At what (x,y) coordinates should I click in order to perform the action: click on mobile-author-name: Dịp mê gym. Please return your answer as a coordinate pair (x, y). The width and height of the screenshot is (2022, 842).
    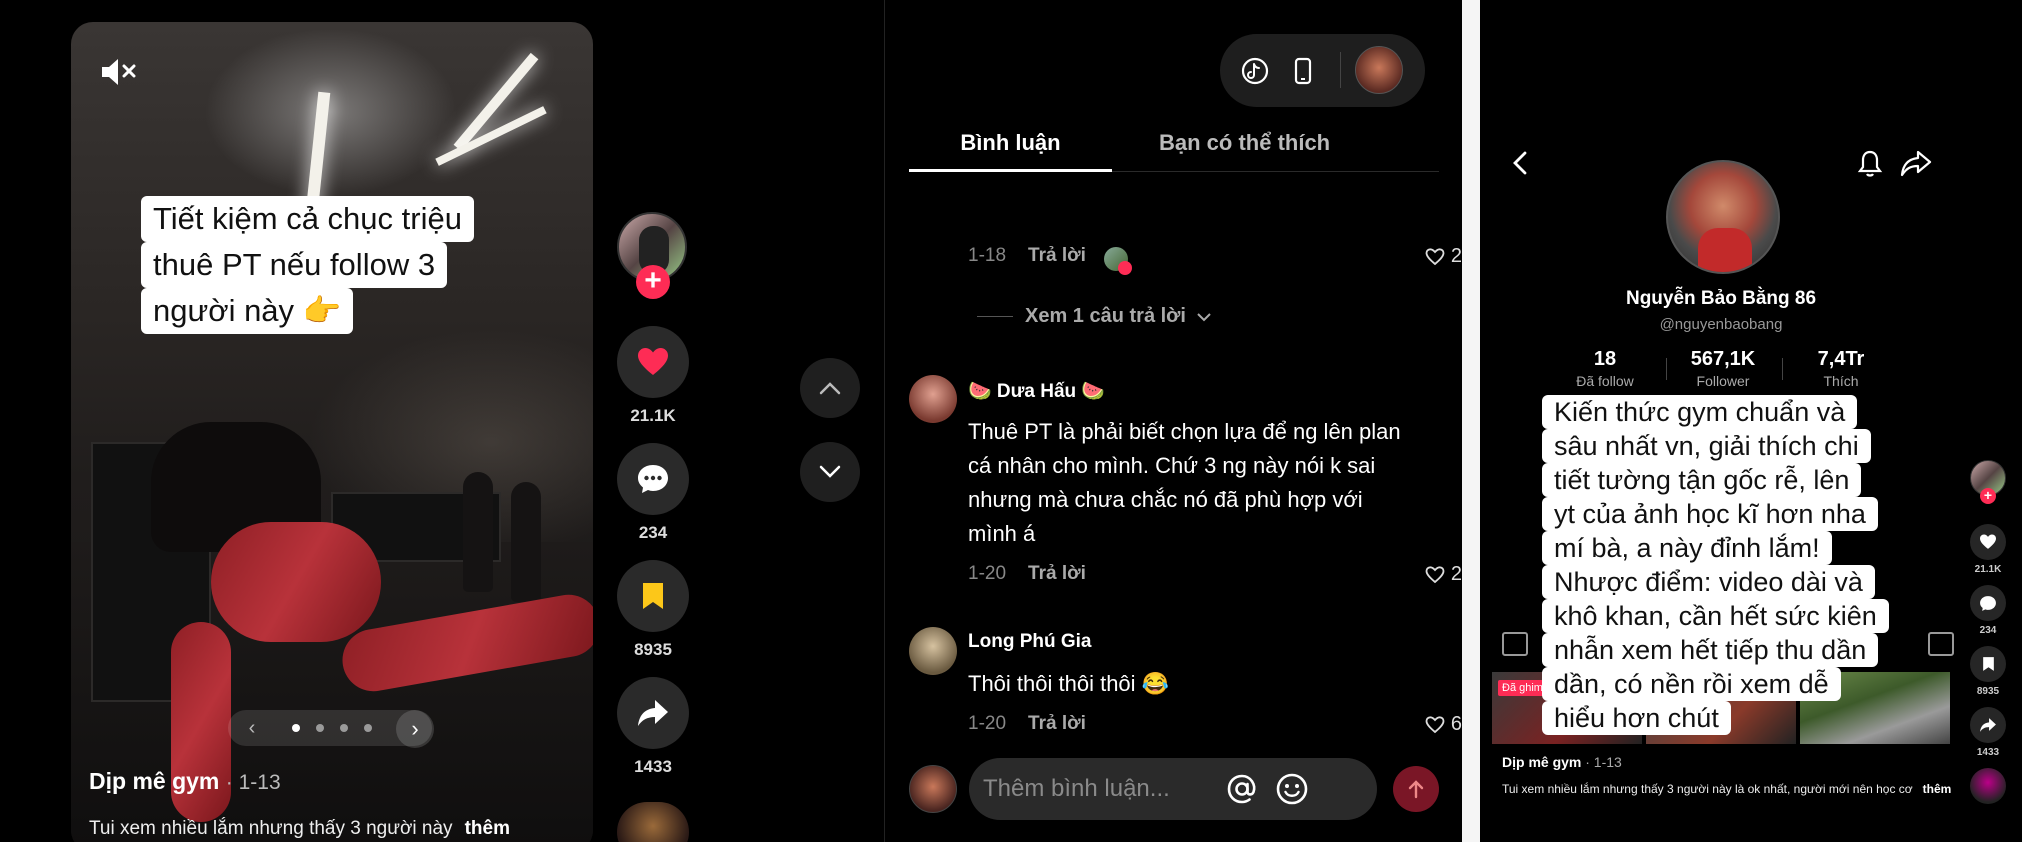
    Looking at the image, I should click on (1541, 762).